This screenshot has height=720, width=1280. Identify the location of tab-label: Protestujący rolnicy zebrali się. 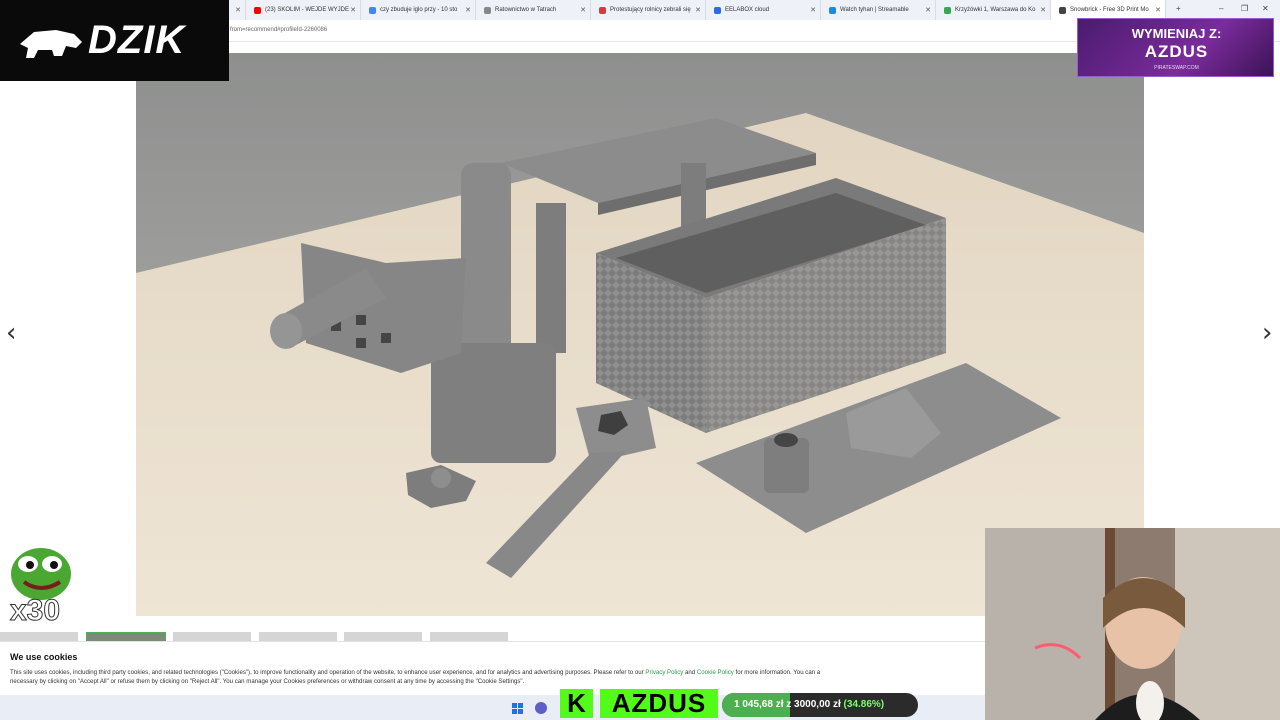
(650, 10).